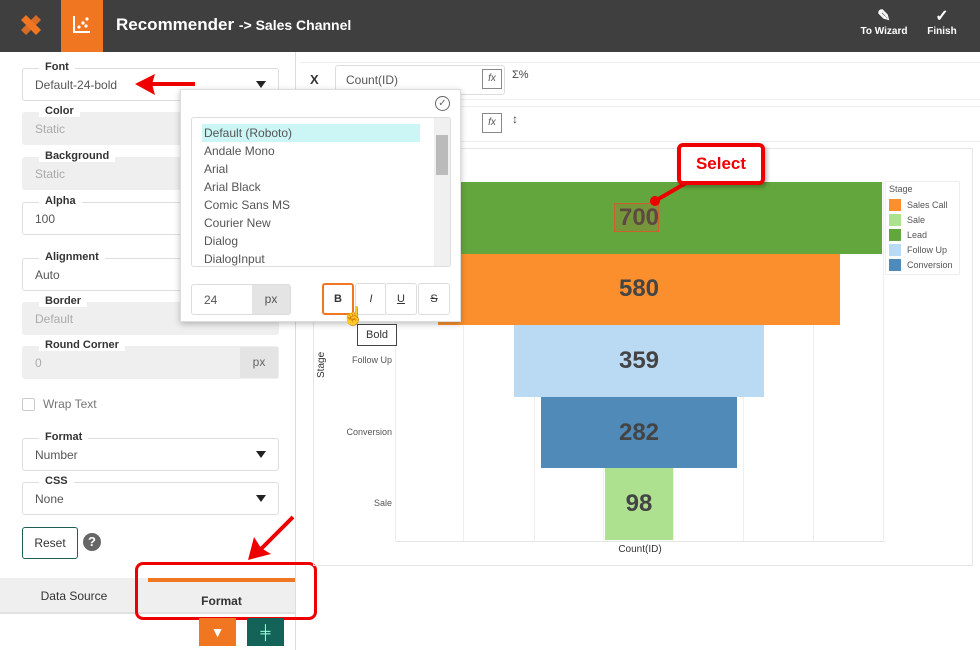  Describe the element at coordinates (640, 541) in the screenshot. I see `x-axis-line` at that location.